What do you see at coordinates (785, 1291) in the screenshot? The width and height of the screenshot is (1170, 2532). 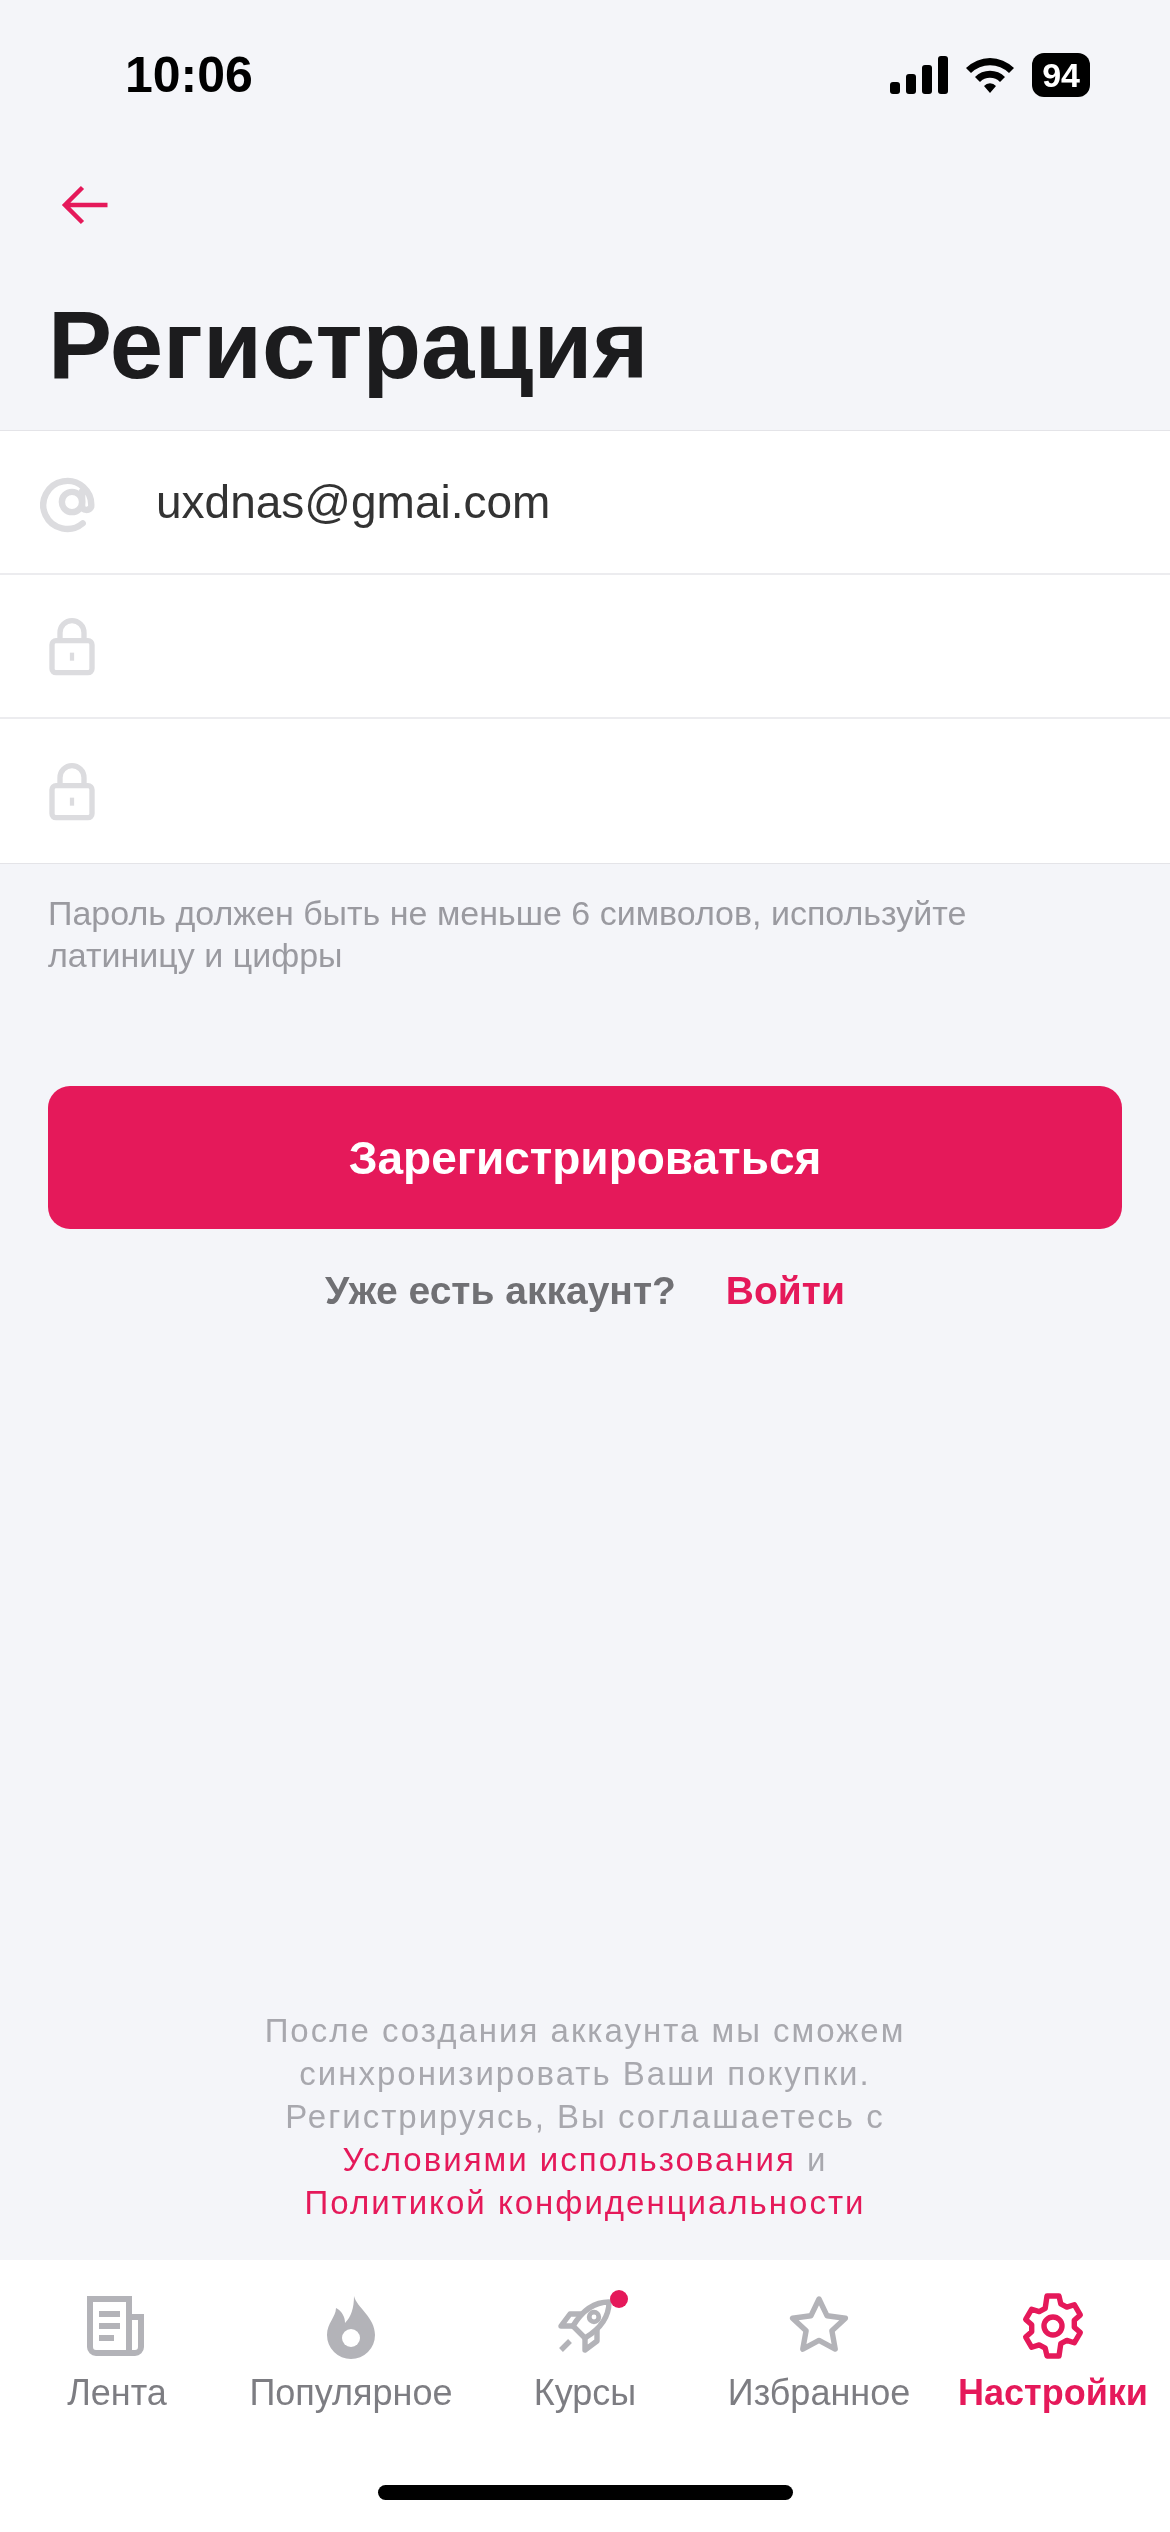 I see `login-link: Войти` at bounding box center [785, 1291].